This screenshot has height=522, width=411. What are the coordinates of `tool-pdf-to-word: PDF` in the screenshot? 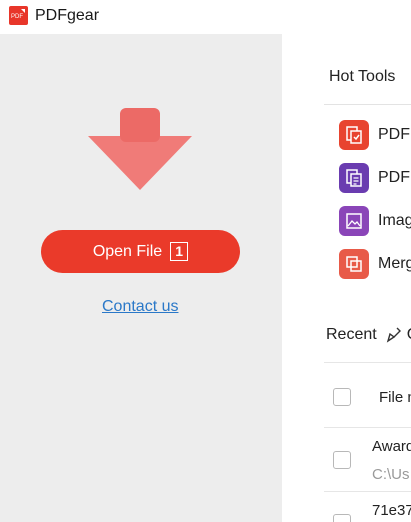 It's located at (374, 135).